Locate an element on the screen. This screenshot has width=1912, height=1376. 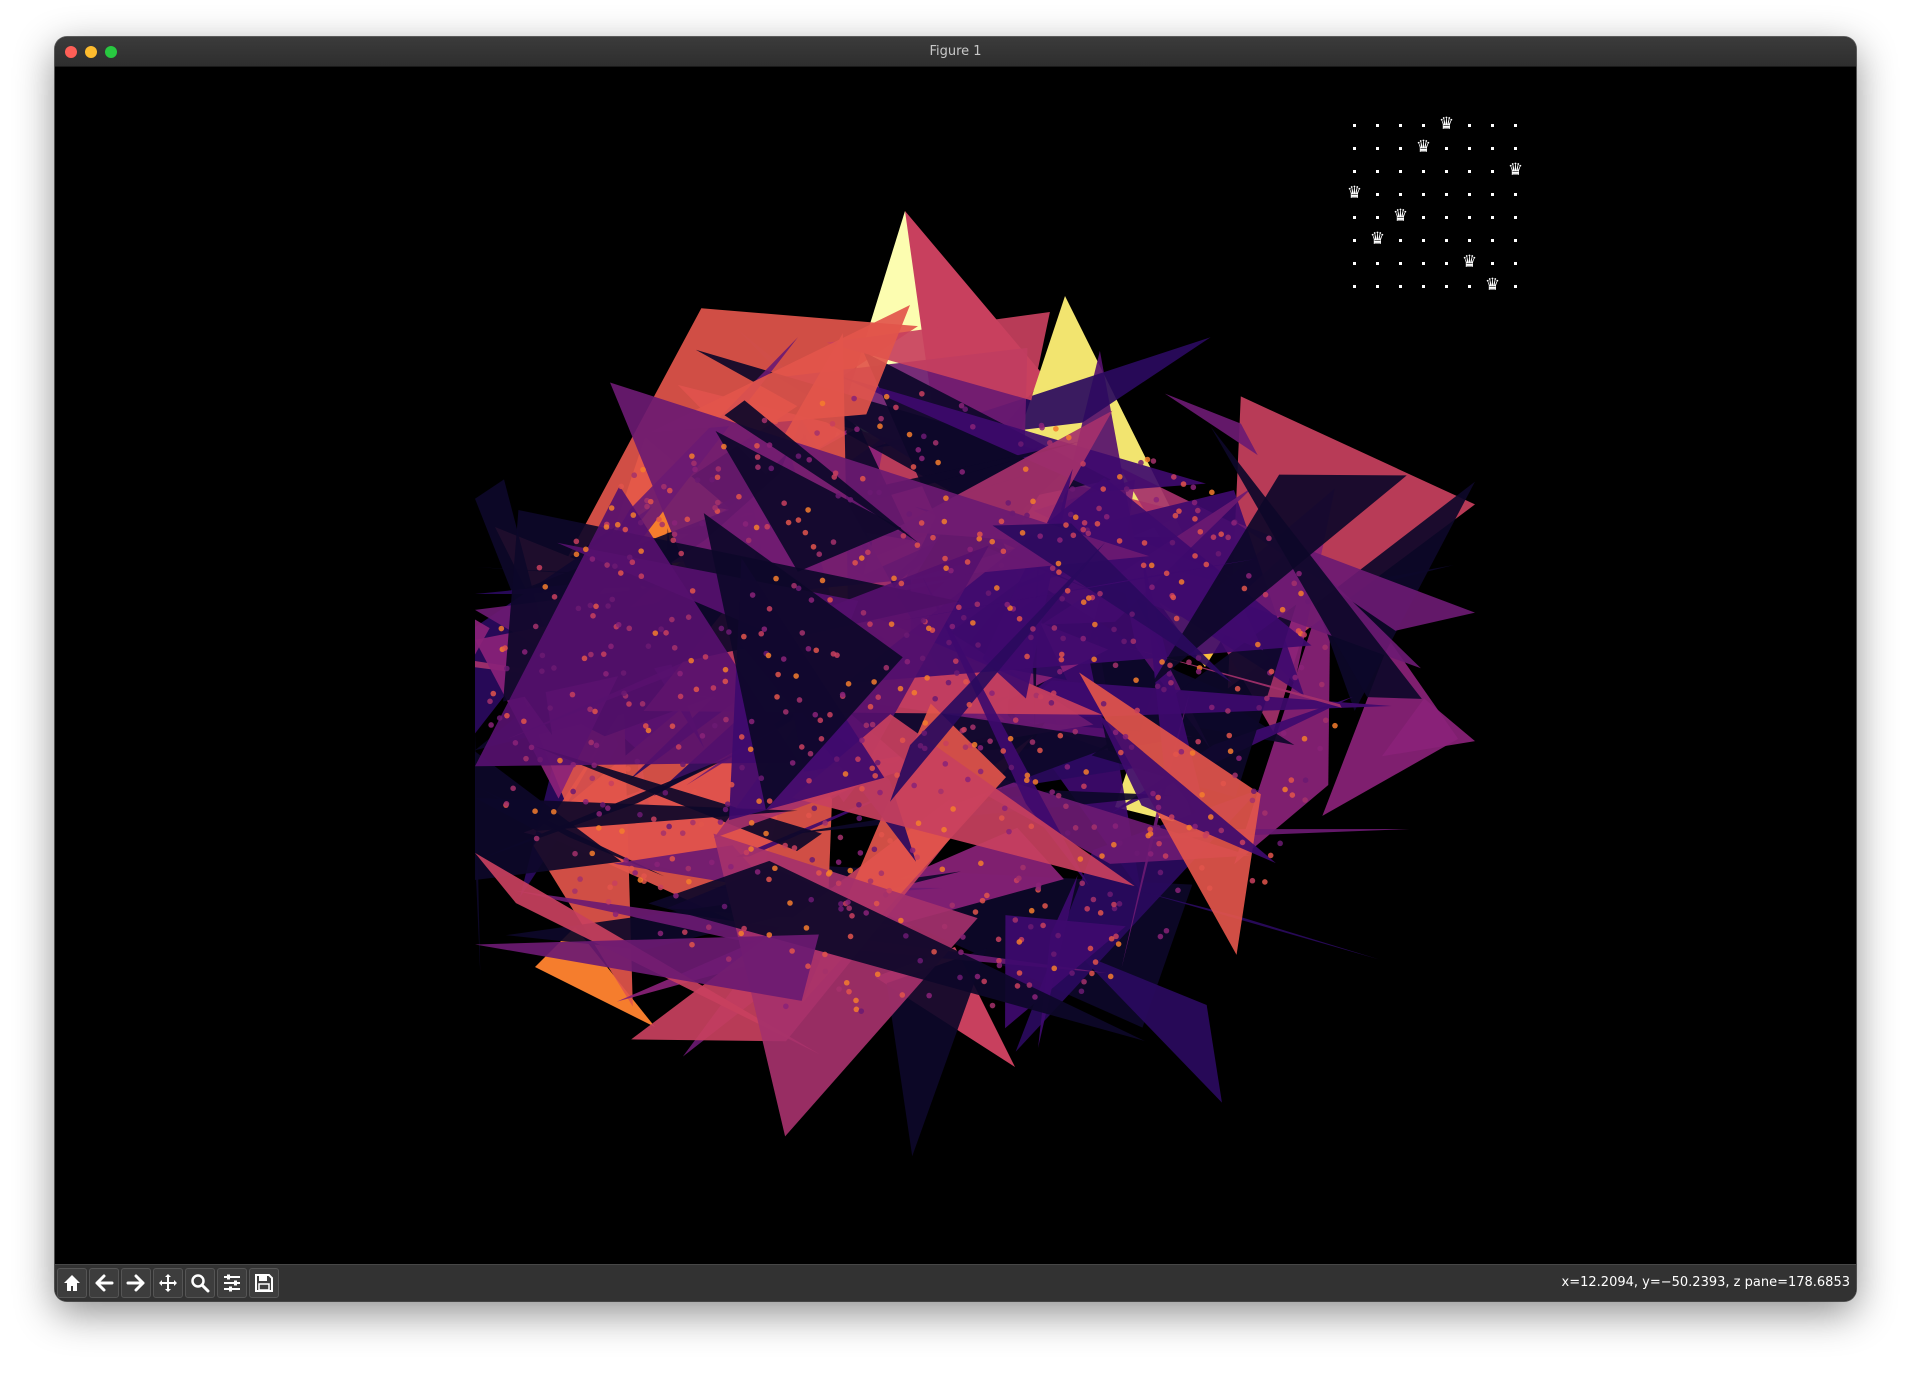
zoom-button is located at coordinates (200, 1283).